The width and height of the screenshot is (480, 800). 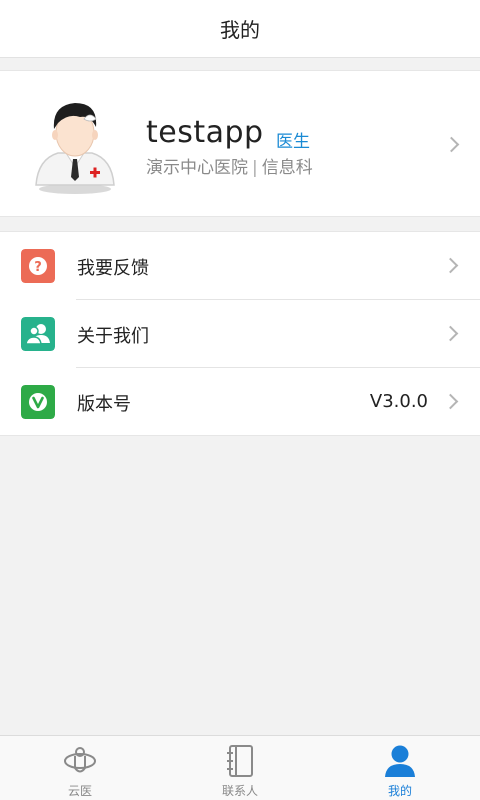 I want to click on top-bar: 我的, so click(x=240, y=29).